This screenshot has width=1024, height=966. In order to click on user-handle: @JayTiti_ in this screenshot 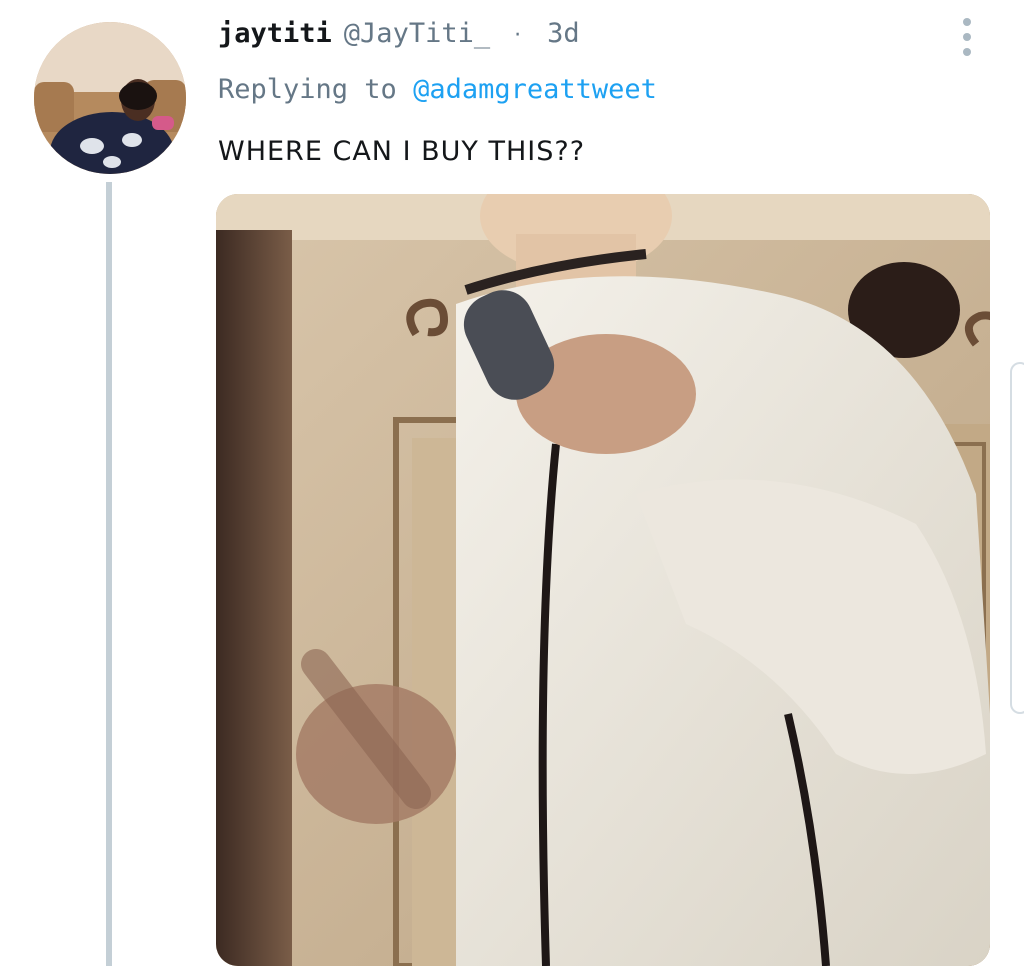, I will do `click(417, 33)`.